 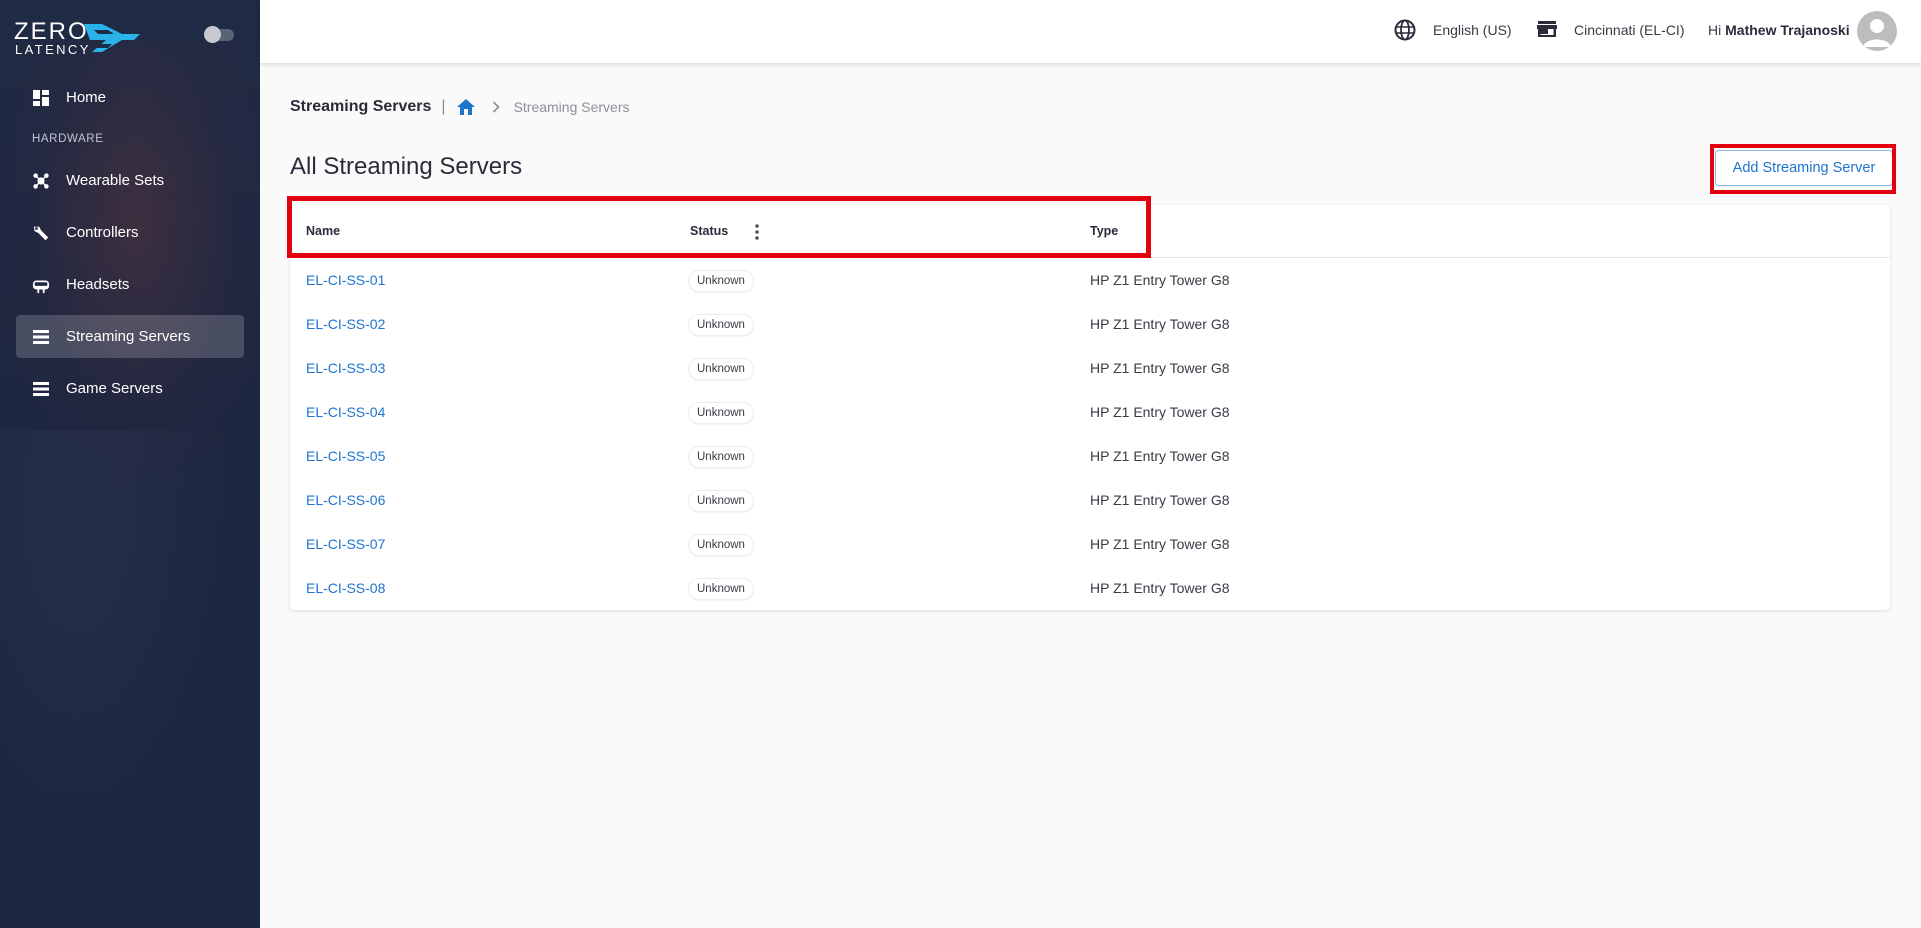 I want to click on toggle-knob, so click(x=212, y=34).